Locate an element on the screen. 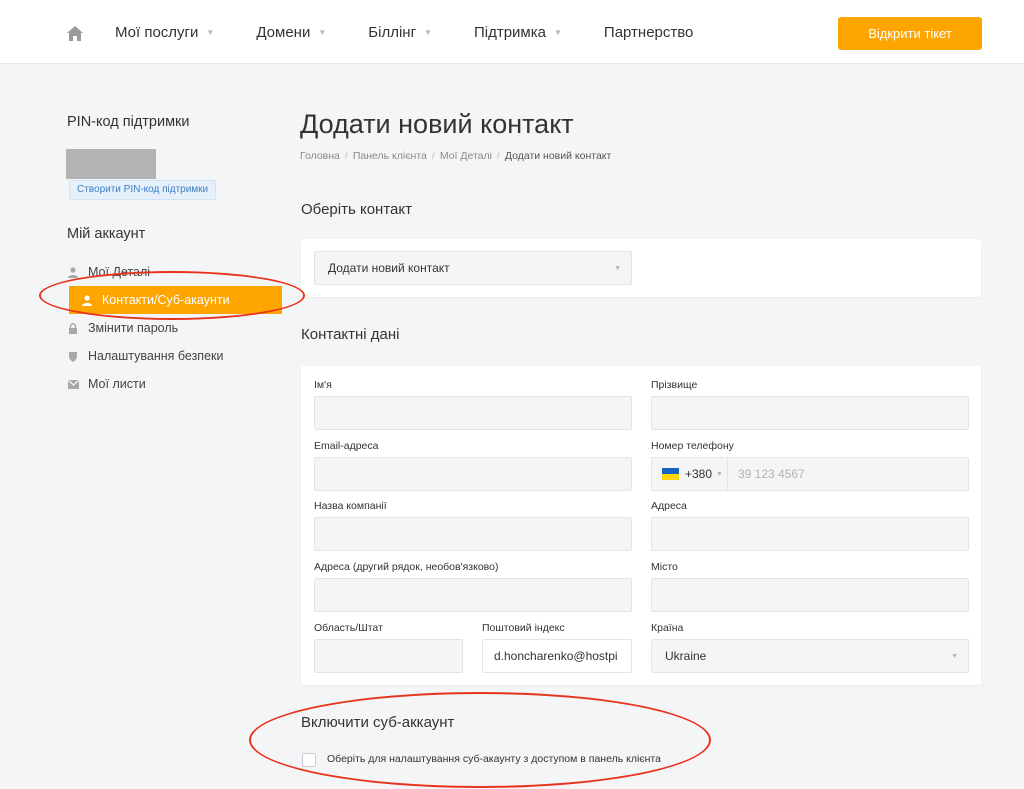 Image resolution: width=1024 pixels, height=789 pixels. company-label: Назва компанії is located at coordinates (350, 506).